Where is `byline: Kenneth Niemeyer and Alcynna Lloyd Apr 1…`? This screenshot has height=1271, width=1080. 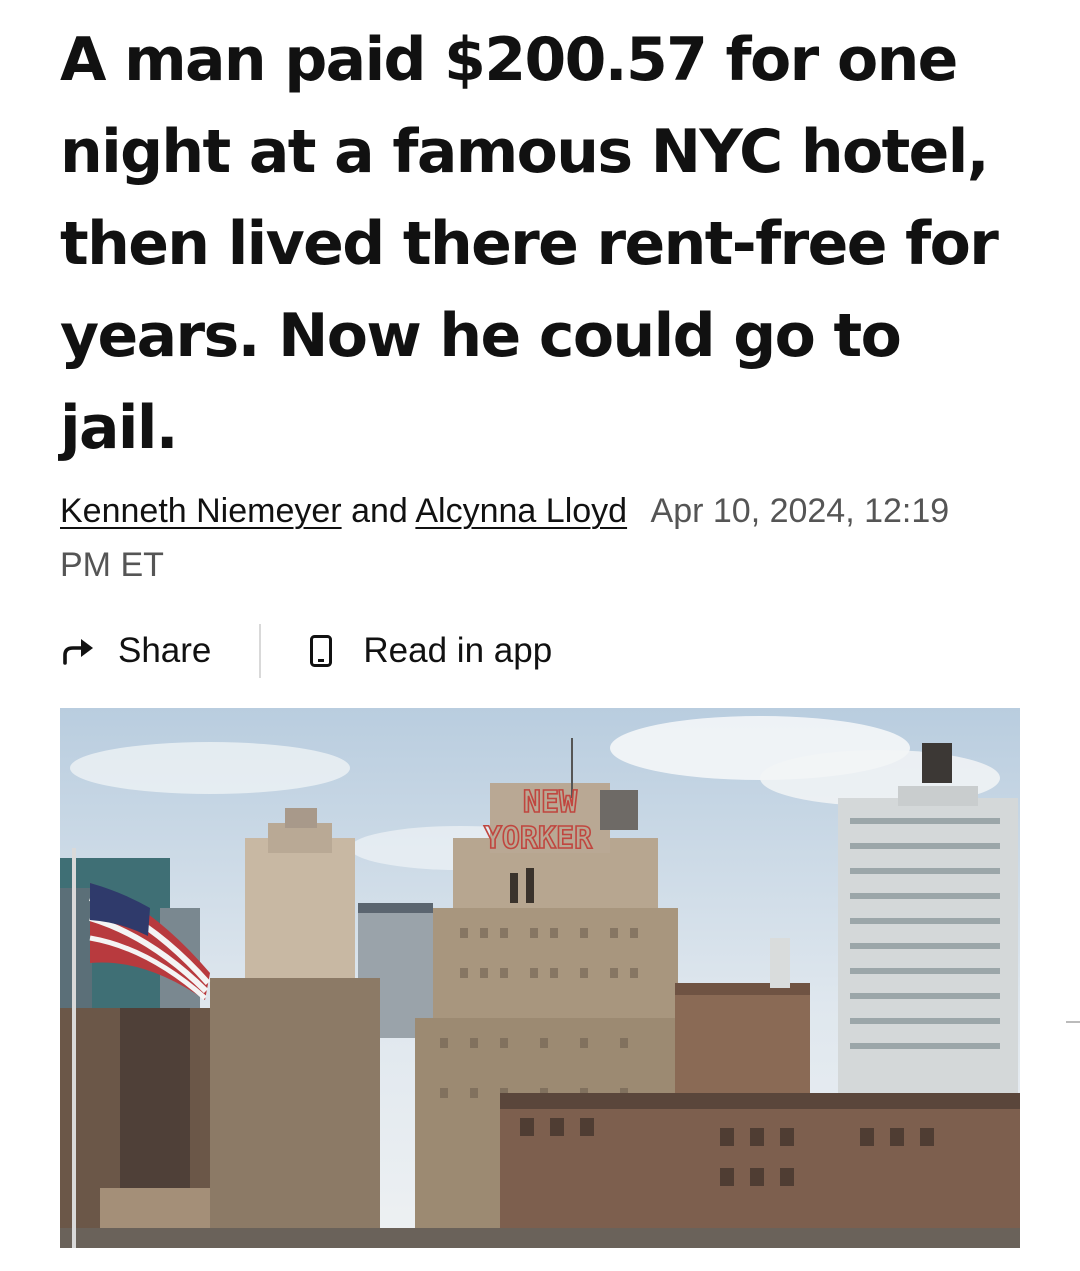
byline: Kenneth Niemeyer and Alcynna Lloyd Apr 1… is located at coordinates (510, 538).